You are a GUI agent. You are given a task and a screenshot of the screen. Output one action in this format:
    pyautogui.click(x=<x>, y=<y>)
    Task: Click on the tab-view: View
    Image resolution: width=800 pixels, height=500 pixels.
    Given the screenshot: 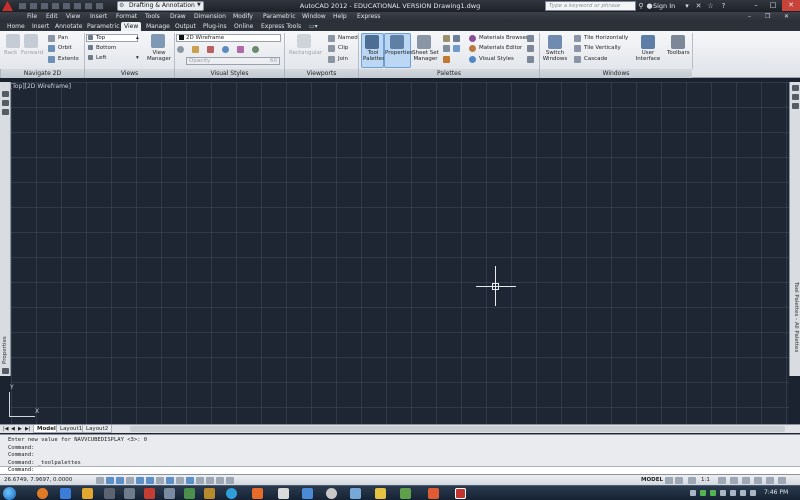 What is the action you would take?
    pyautogui.click(x=131, y=26)
    